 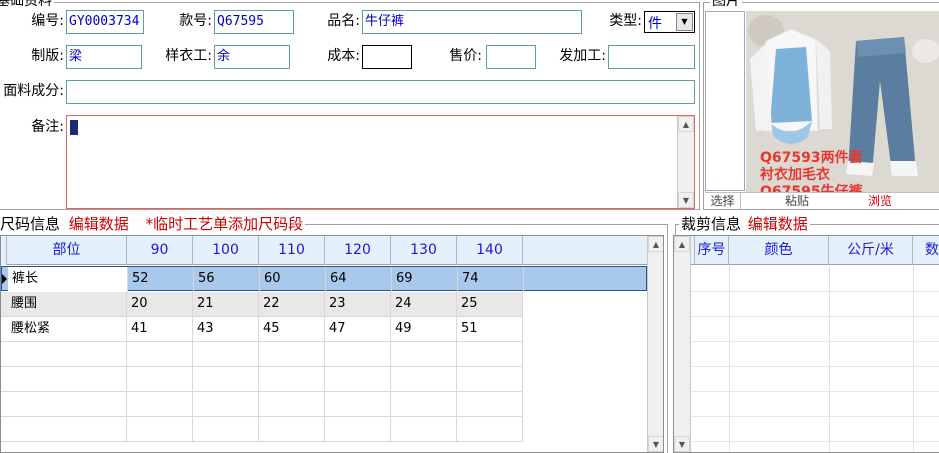 I want to click on table-row: 腰松紧 41 43 45 47 49 51, so click(x=262, y=329).